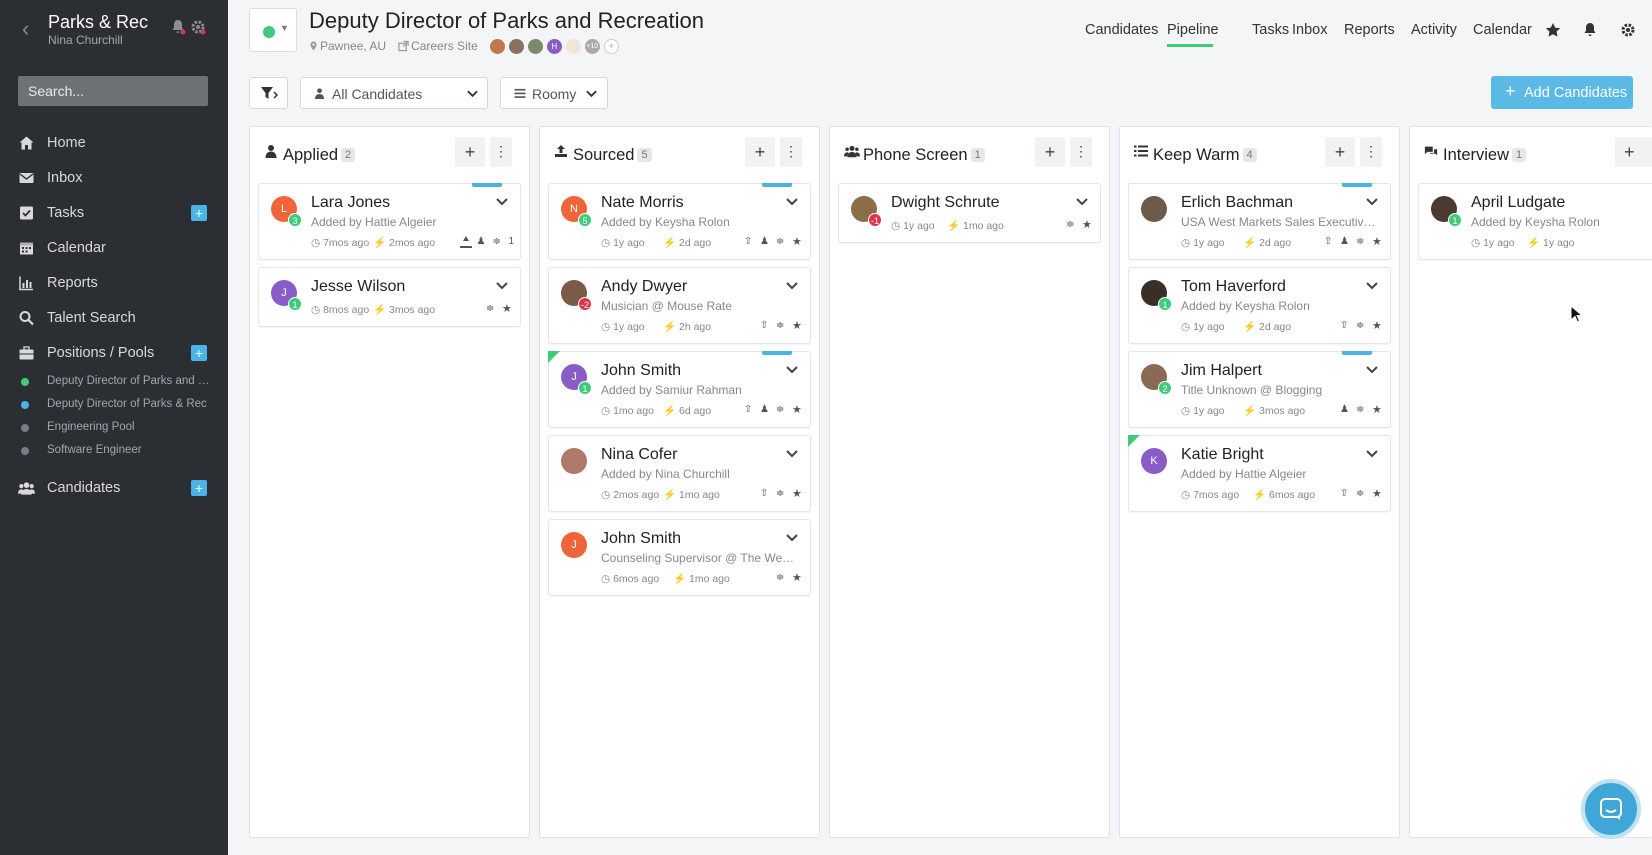 The height and width of the screenshot is (855, 1652). Describe the element at coordinates (114, 428) in the screenshot. I see `position-item: Engineering Pool` at that location.